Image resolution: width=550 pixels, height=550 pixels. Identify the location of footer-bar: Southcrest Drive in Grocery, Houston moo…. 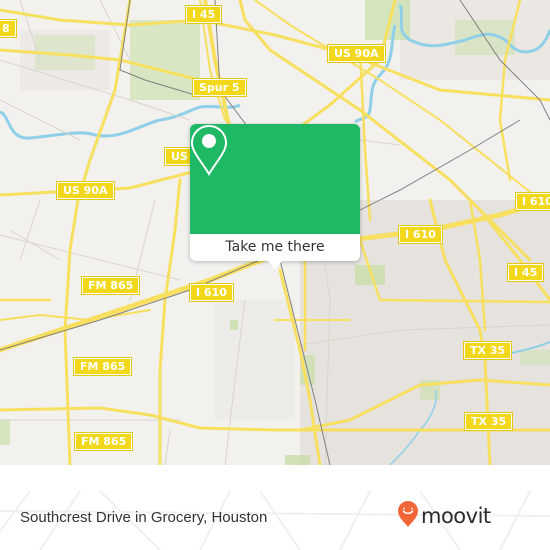
(275, 520).